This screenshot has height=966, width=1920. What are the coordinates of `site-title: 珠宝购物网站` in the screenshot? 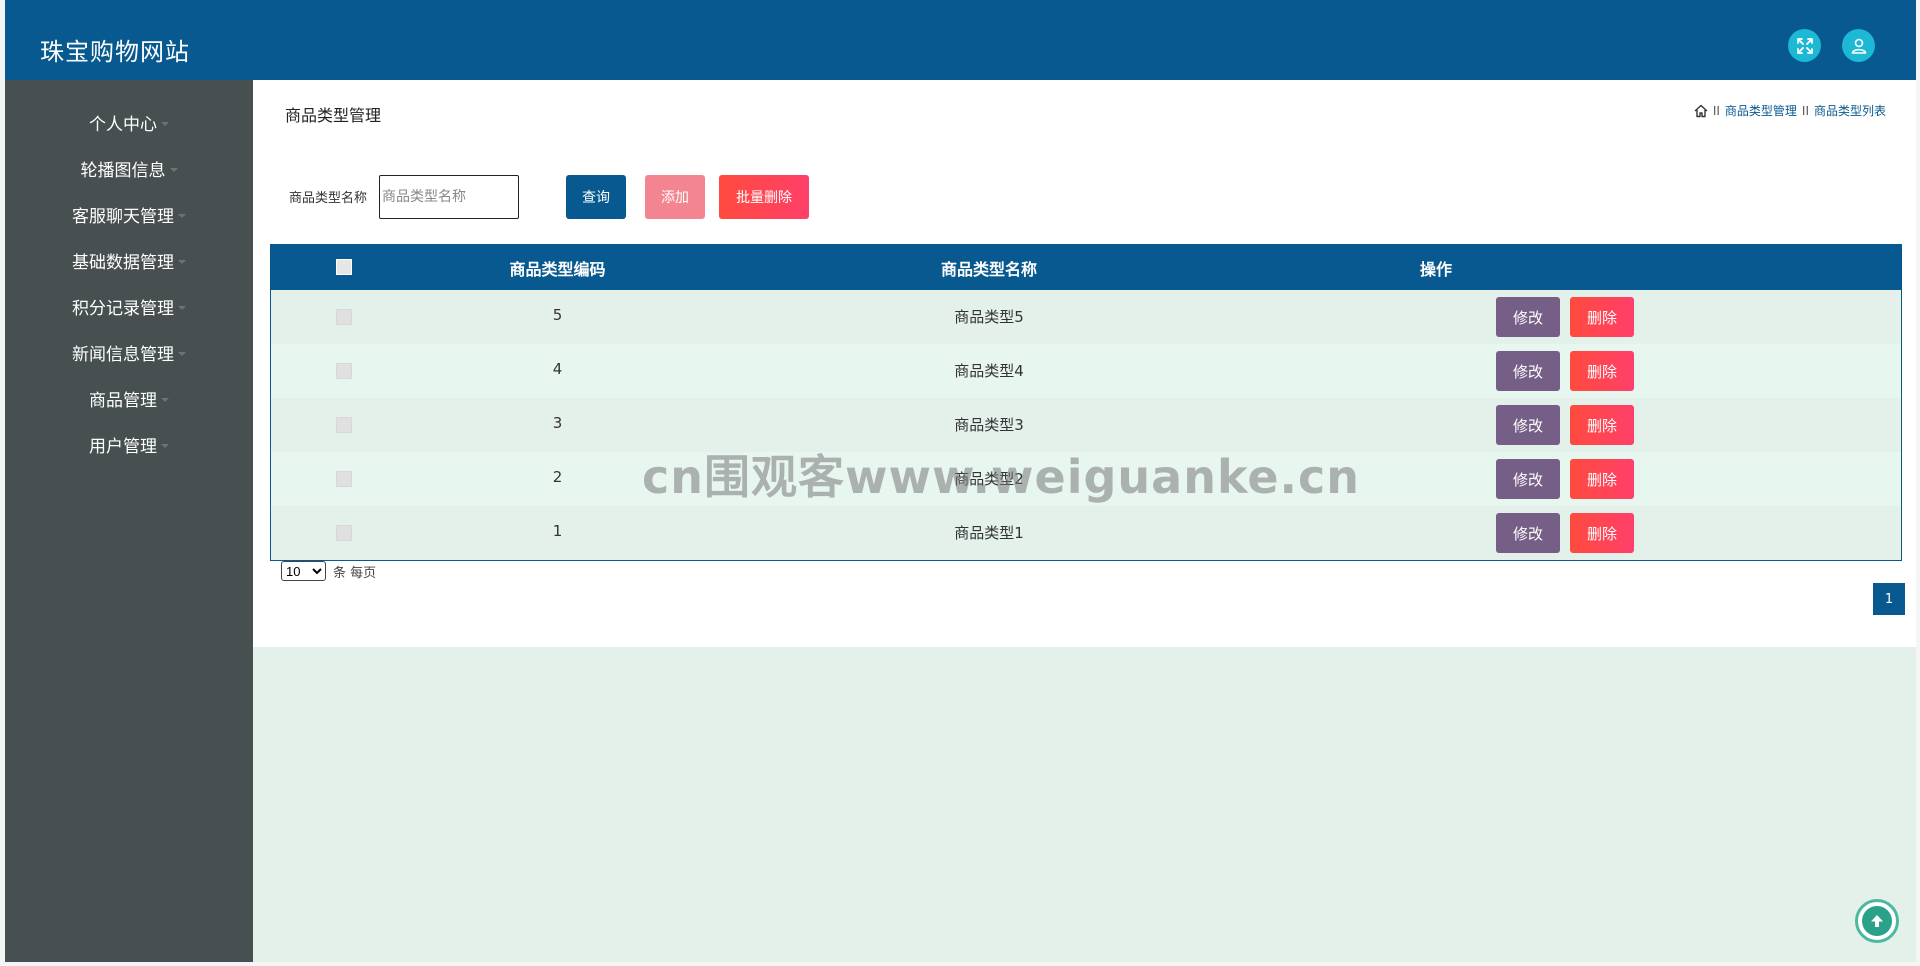 It's located at (115, 52).